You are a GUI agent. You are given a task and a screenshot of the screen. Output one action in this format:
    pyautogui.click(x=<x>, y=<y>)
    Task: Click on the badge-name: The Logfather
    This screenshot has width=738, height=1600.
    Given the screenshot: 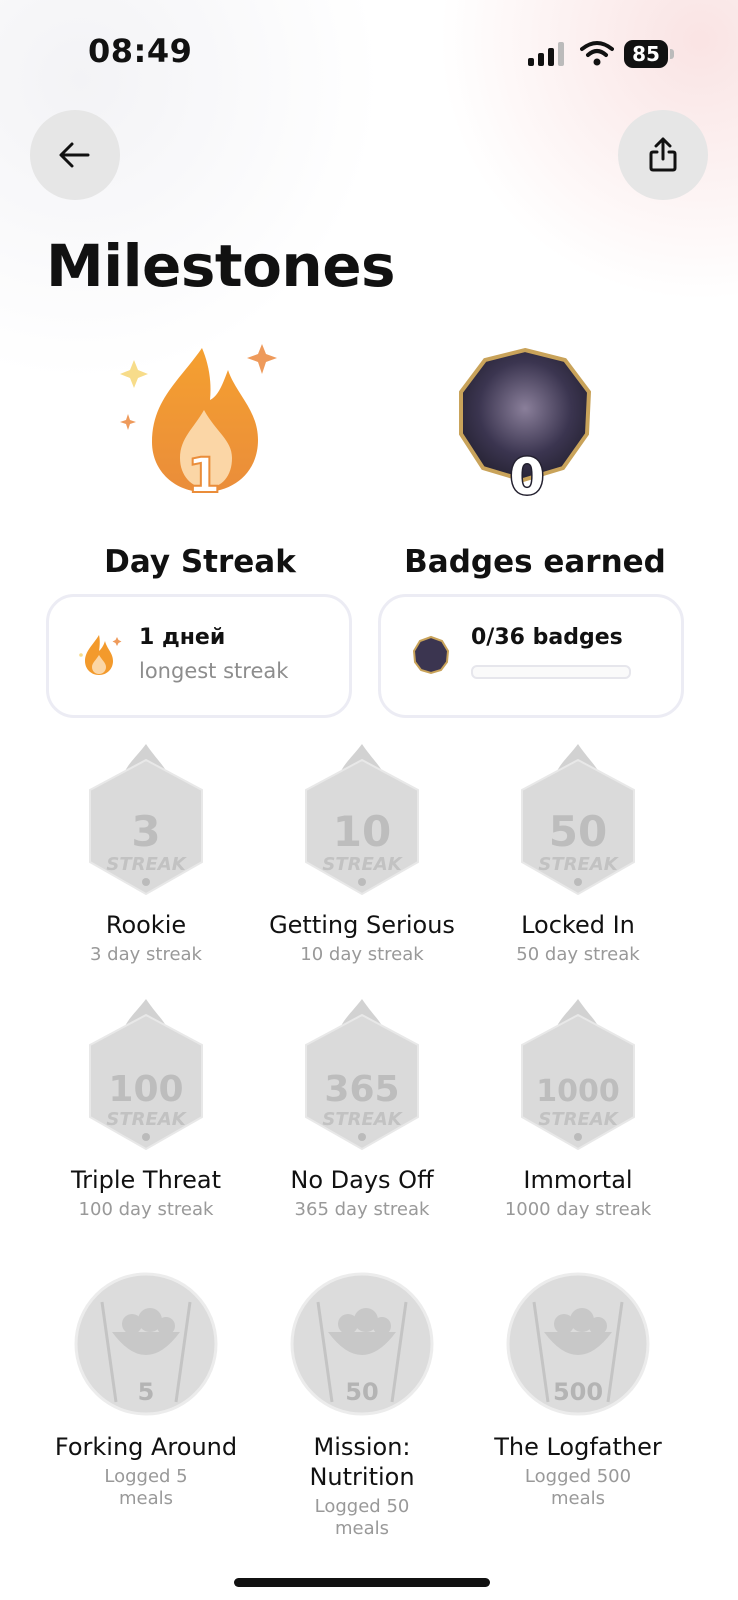 What is the action you would take?
    pyautogui.click(x=578, y=1447)
    